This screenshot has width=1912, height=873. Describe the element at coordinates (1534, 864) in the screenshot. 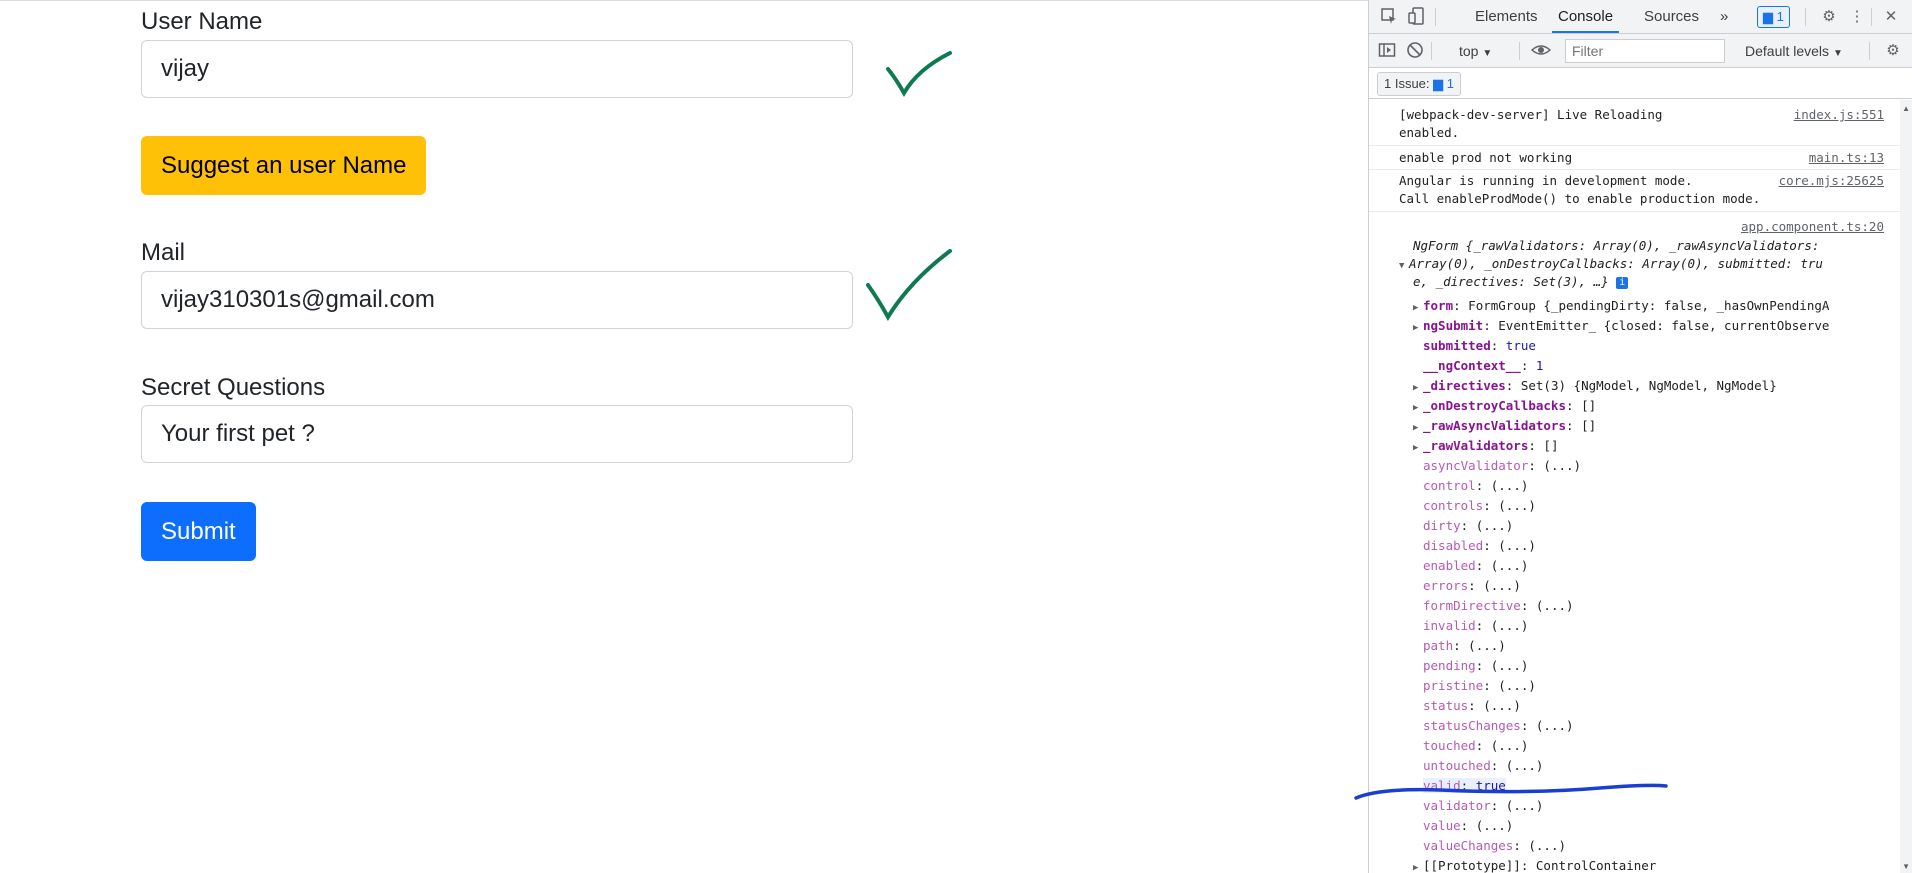

I see `prototype-row: ▶ [[Prototype]]: ControlContainer` at that location.